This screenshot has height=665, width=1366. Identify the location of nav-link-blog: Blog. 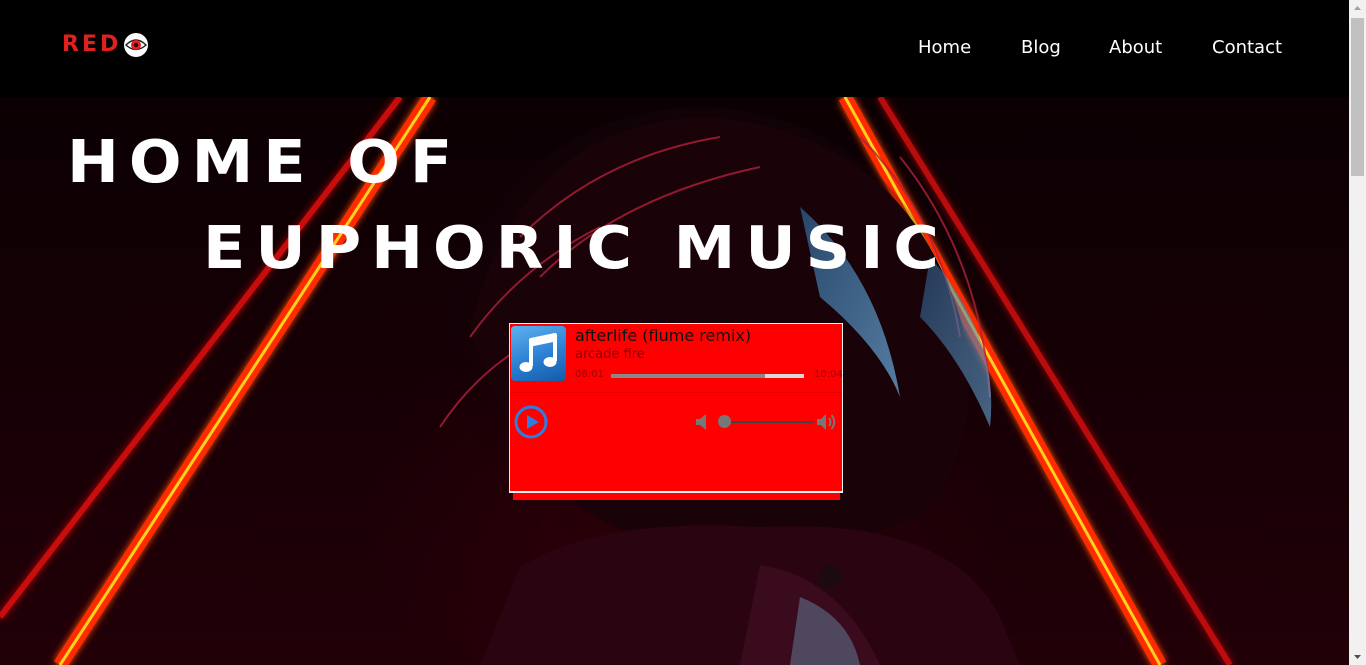
(1041, 48).